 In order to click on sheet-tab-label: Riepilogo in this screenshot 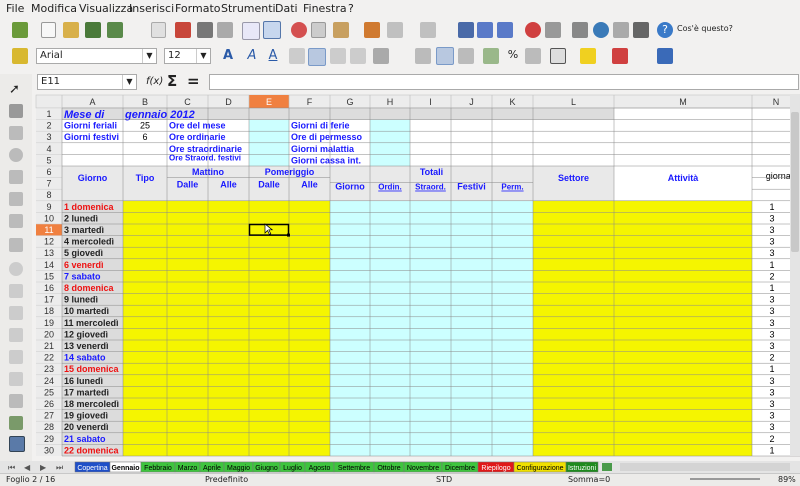, I will do `click(495, 468)`.